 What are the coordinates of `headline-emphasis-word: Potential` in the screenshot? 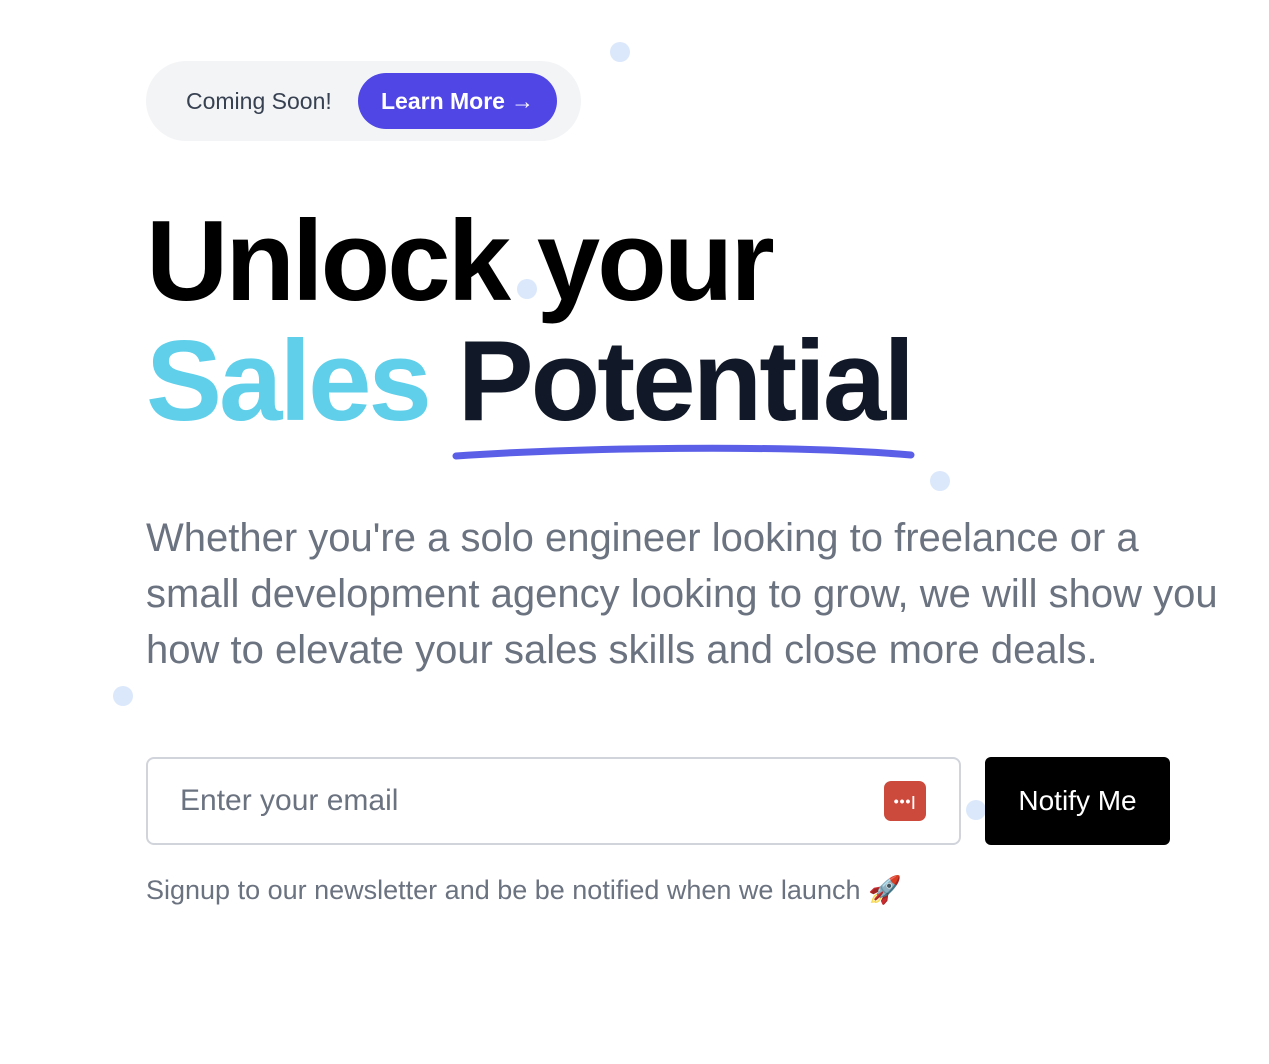 It's located at (686, 381).